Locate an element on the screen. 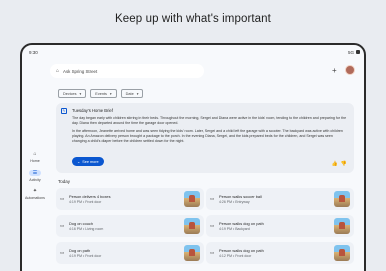 The width and height of the screenshot is (386, 271). chip-devices-label: Devices is located at coordinates (70, 93).